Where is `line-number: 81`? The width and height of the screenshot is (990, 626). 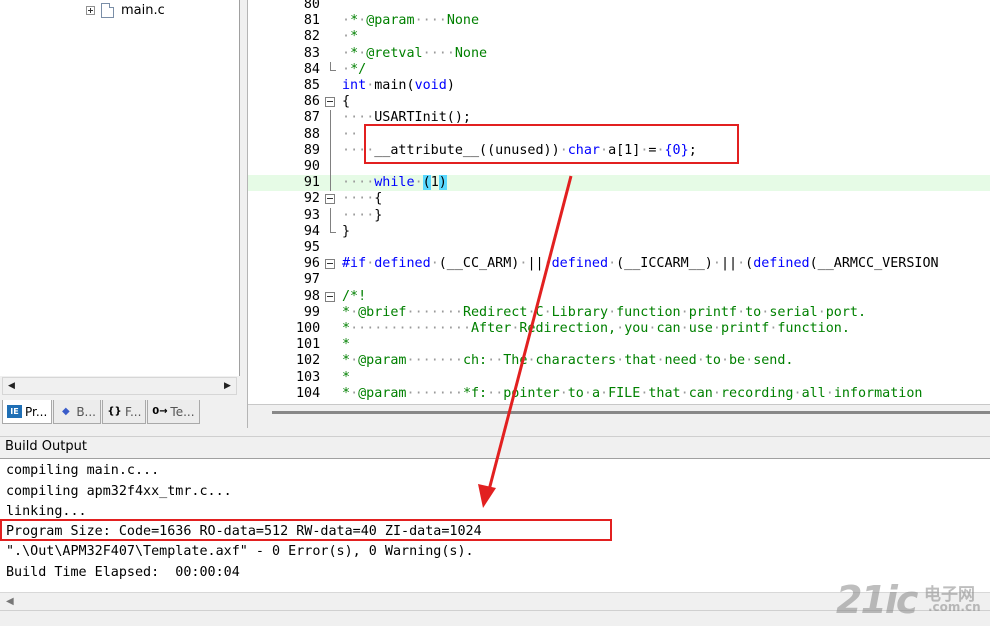
line-number: 81 is located at coordinates (311, 21).